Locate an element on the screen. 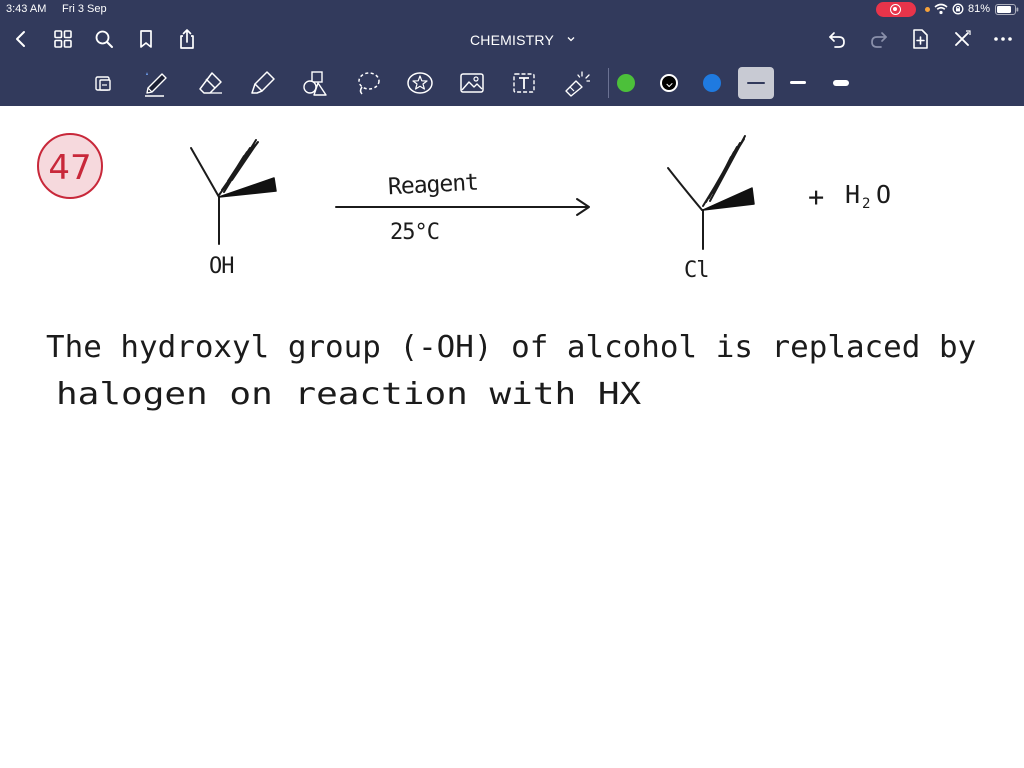 The width and height of the screenshot is (1024, 768). stroke-thin-button is located at coordinates (756, 83).